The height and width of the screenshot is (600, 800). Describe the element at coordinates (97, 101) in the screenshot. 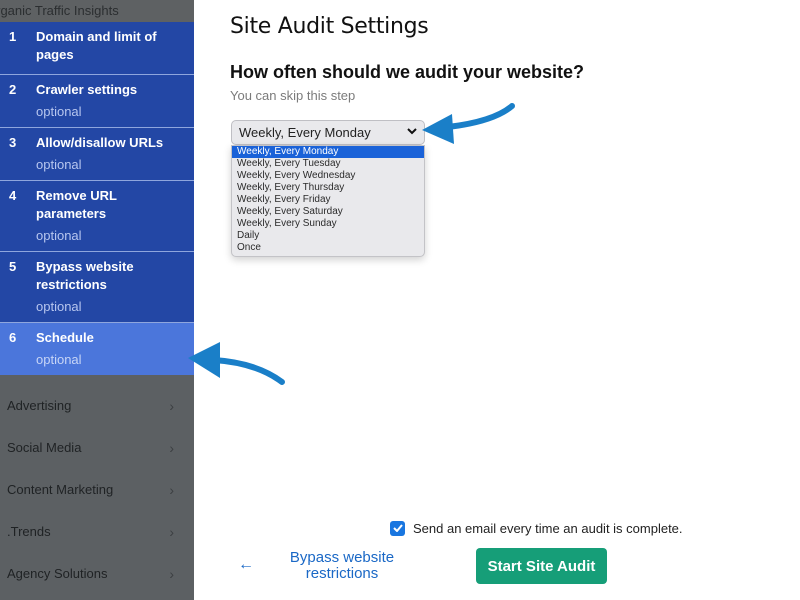

I see `step-crawler-settings: 2 Crawler settings optional` at that location.